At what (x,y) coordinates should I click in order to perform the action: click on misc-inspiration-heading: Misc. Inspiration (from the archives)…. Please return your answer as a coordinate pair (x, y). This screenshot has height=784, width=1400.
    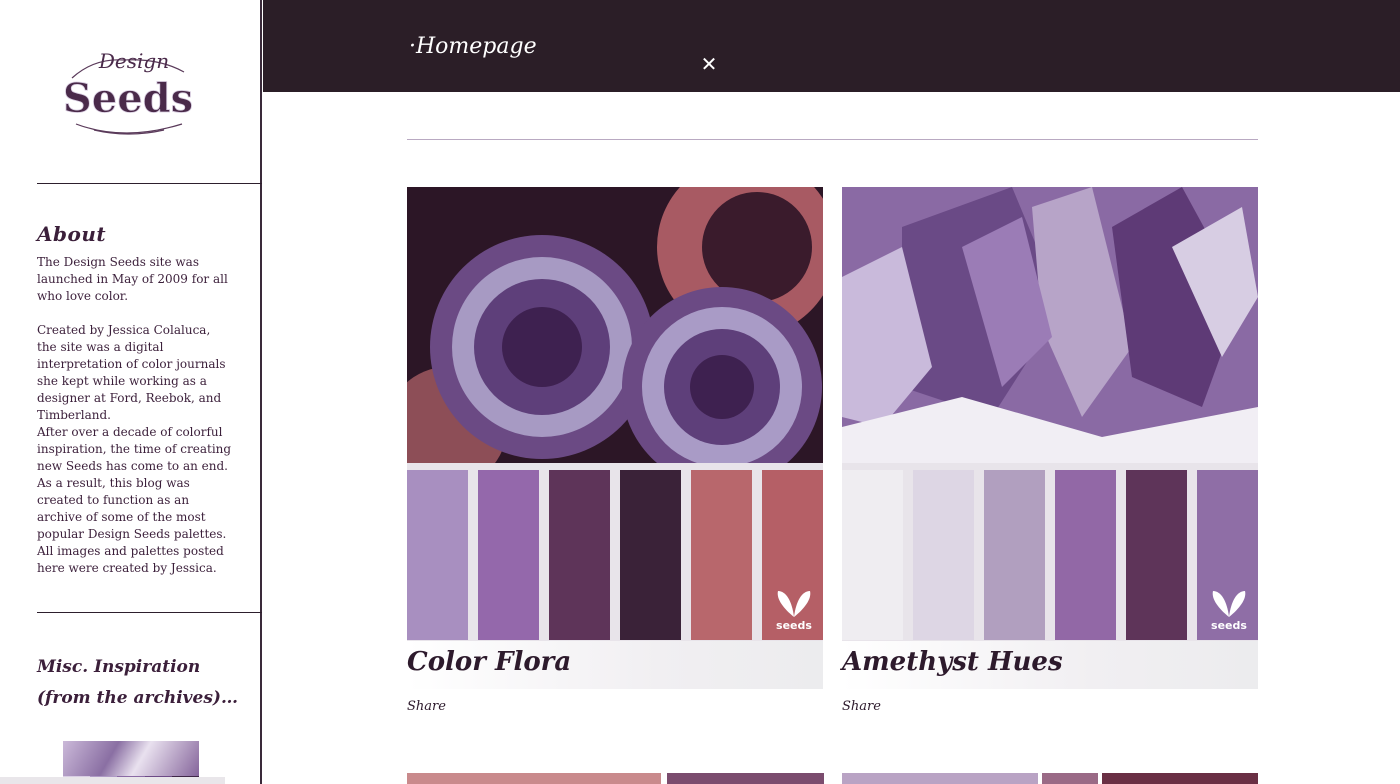
    Looking at the image, I should click on (142, 683).